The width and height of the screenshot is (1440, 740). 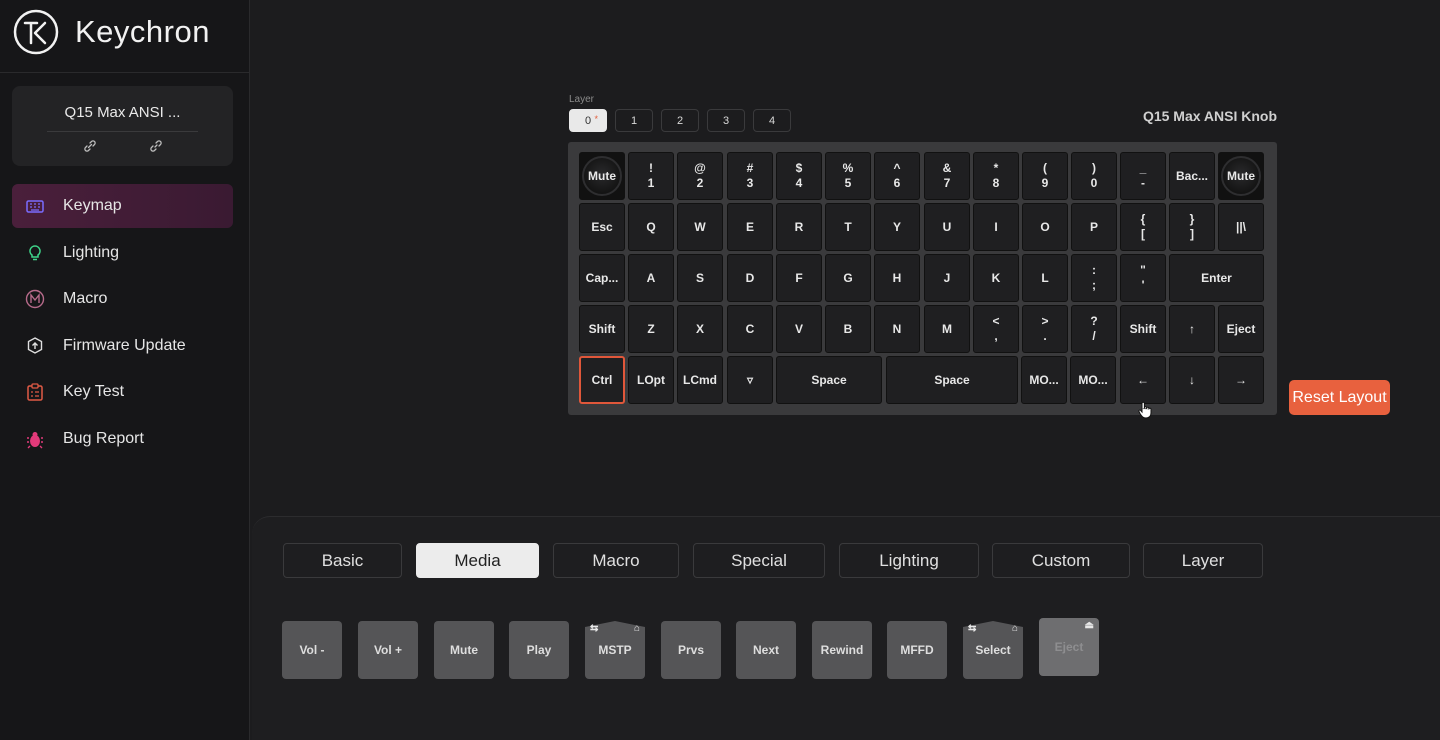 What do you see at coordinates (122, 439) in the screenshot?
I see `sidebar-item-bug-report: Bug Report` at bounding box center [122, 439].